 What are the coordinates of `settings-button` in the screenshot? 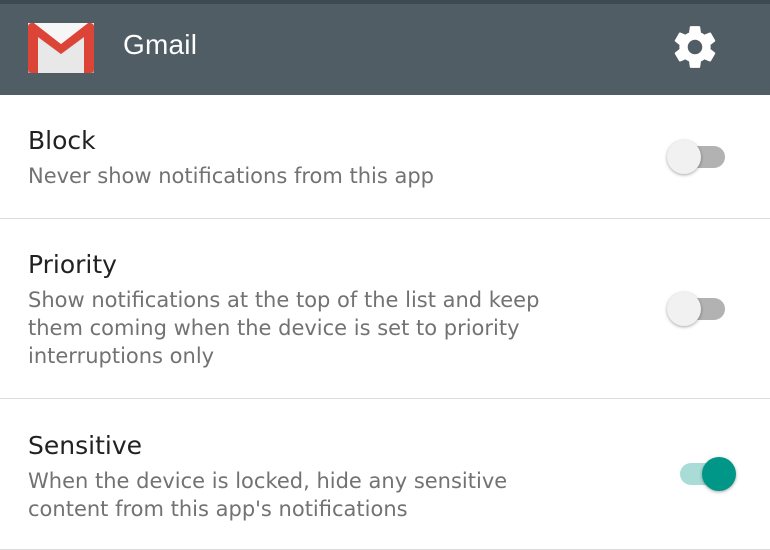 It's located at (695, 49).